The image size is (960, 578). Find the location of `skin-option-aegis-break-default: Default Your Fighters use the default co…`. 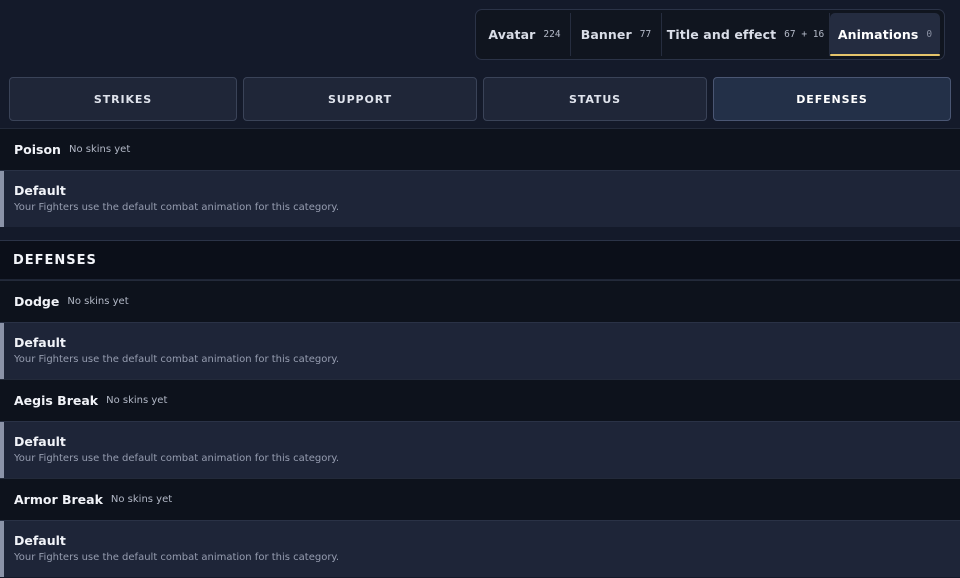

skin-option-aegis-break-default: Default Your Fighters use the default co… is located at coordinates (480, 449).